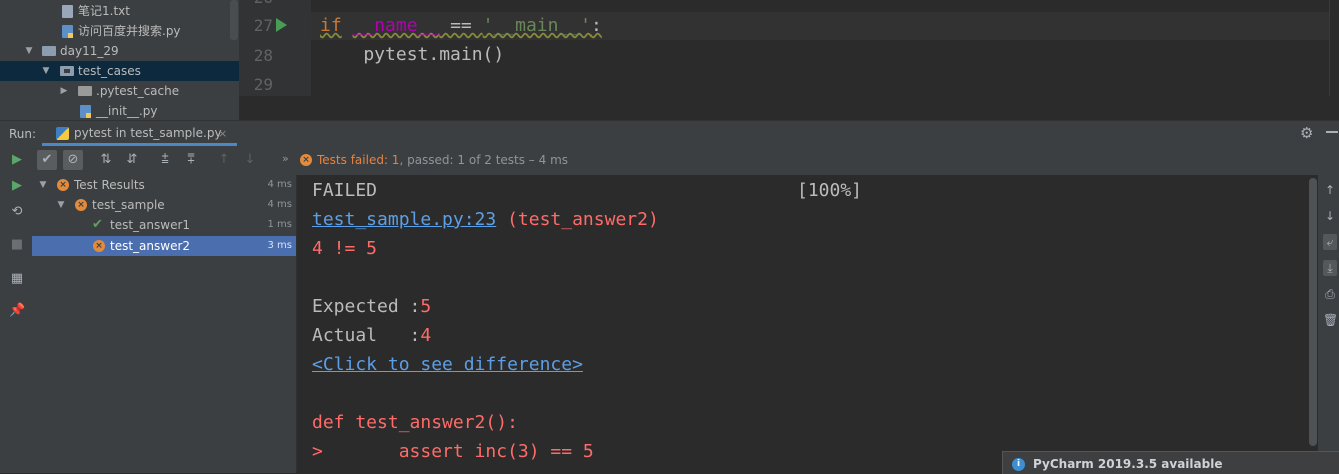 This screenshot has height=474, width=1339. What do you see at coordinates (1128, 464) in the screenshot?
I see `update-notification-text: PyCharm 2019.3.5 available` at bounding box center [1128, 464].